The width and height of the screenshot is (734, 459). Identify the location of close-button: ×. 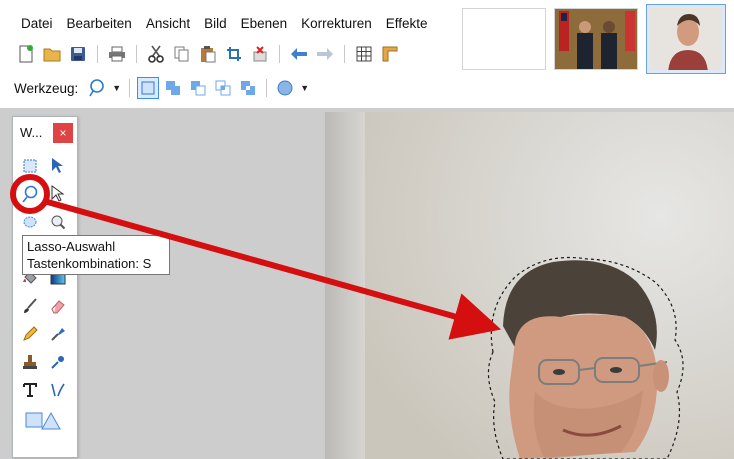
(63, 133).